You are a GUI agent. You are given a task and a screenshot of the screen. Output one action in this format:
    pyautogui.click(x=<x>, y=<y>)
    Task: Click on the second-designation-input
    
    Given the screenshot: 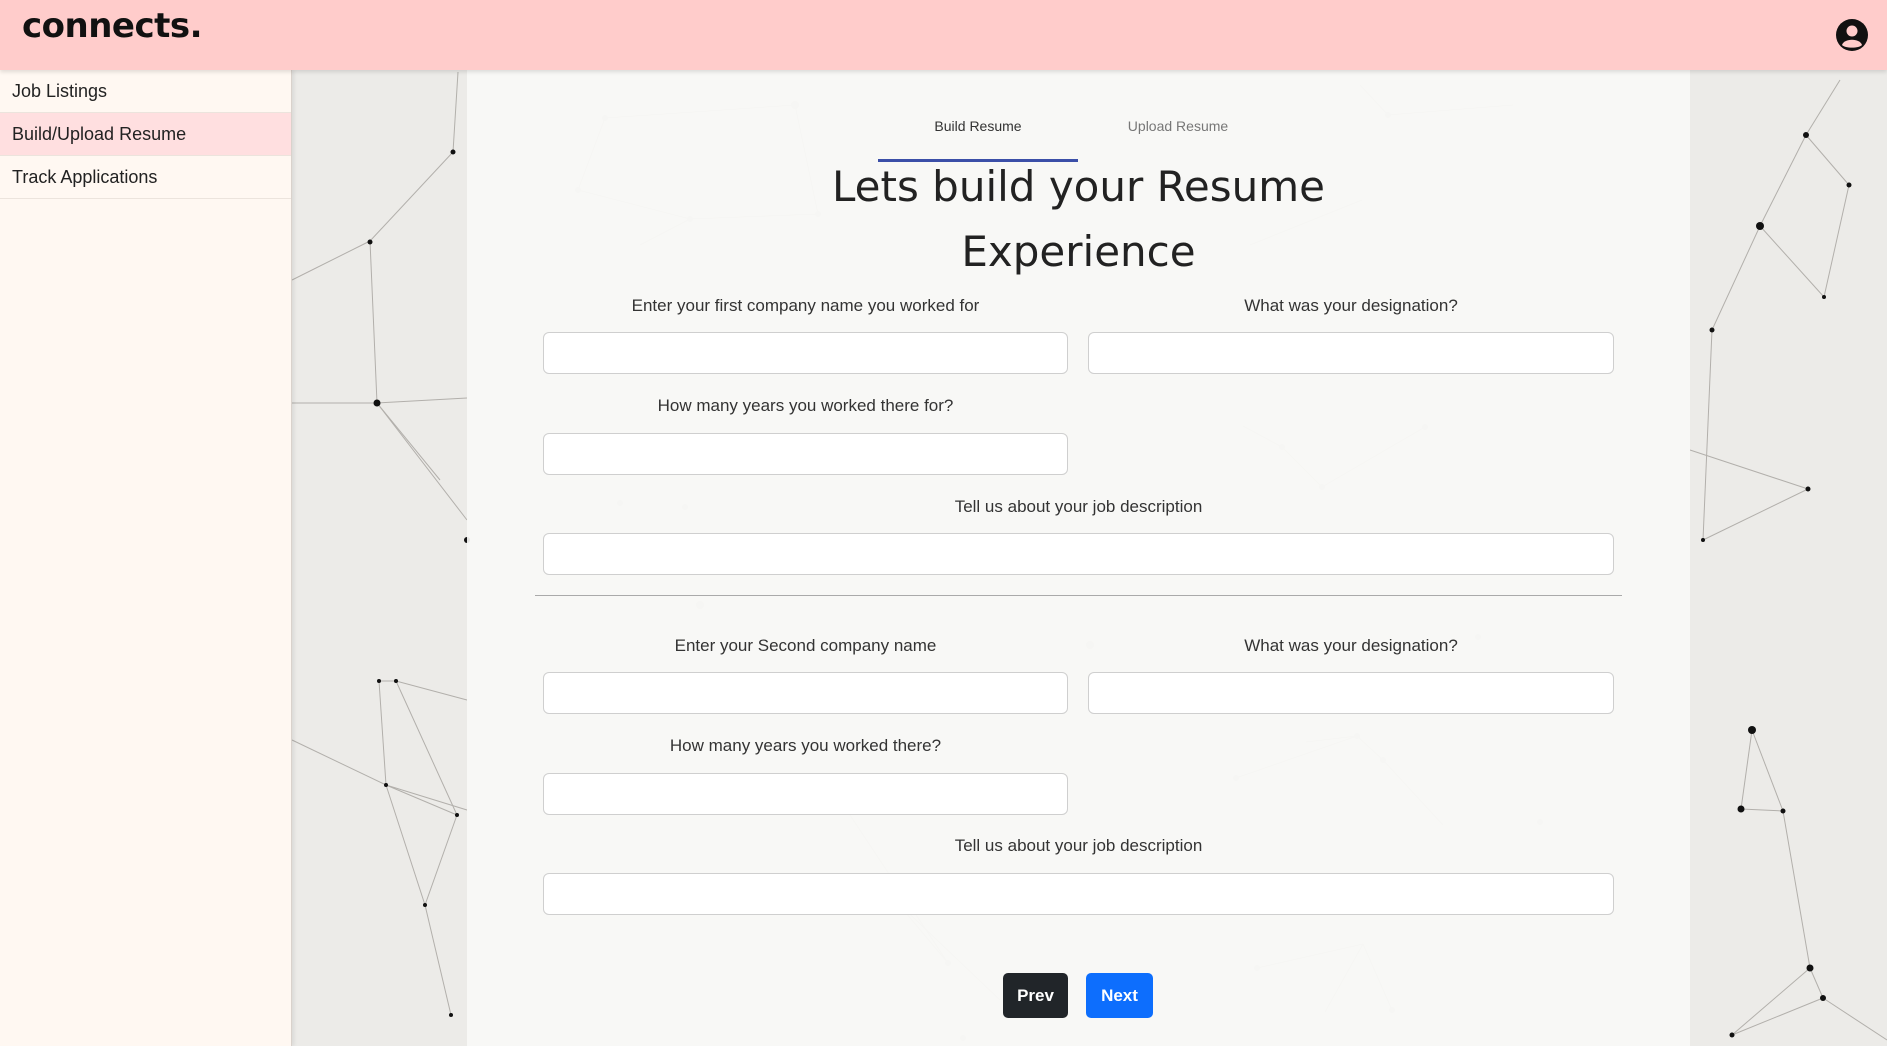 What is the action you would take?
    pyautogui.click(x=1351, y=693)
    